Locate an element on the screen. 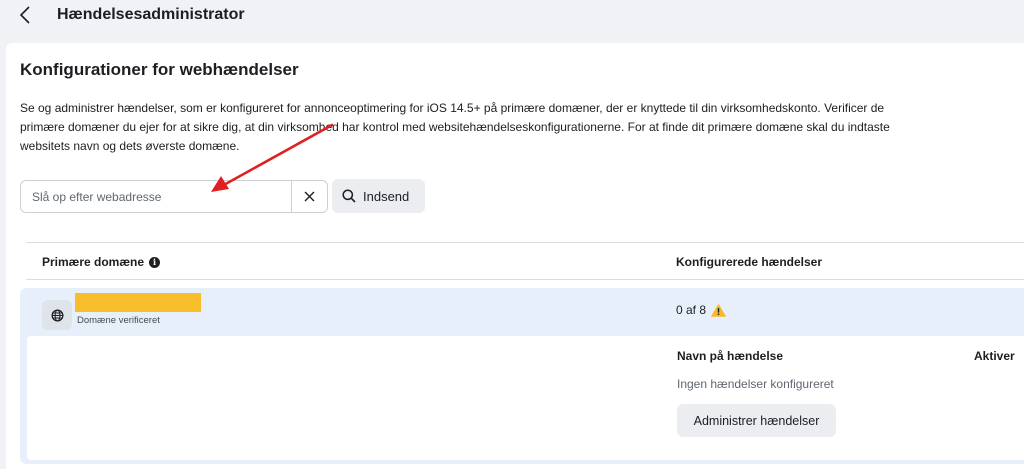  chevron-left-icon is located at coordinates (24, 15).